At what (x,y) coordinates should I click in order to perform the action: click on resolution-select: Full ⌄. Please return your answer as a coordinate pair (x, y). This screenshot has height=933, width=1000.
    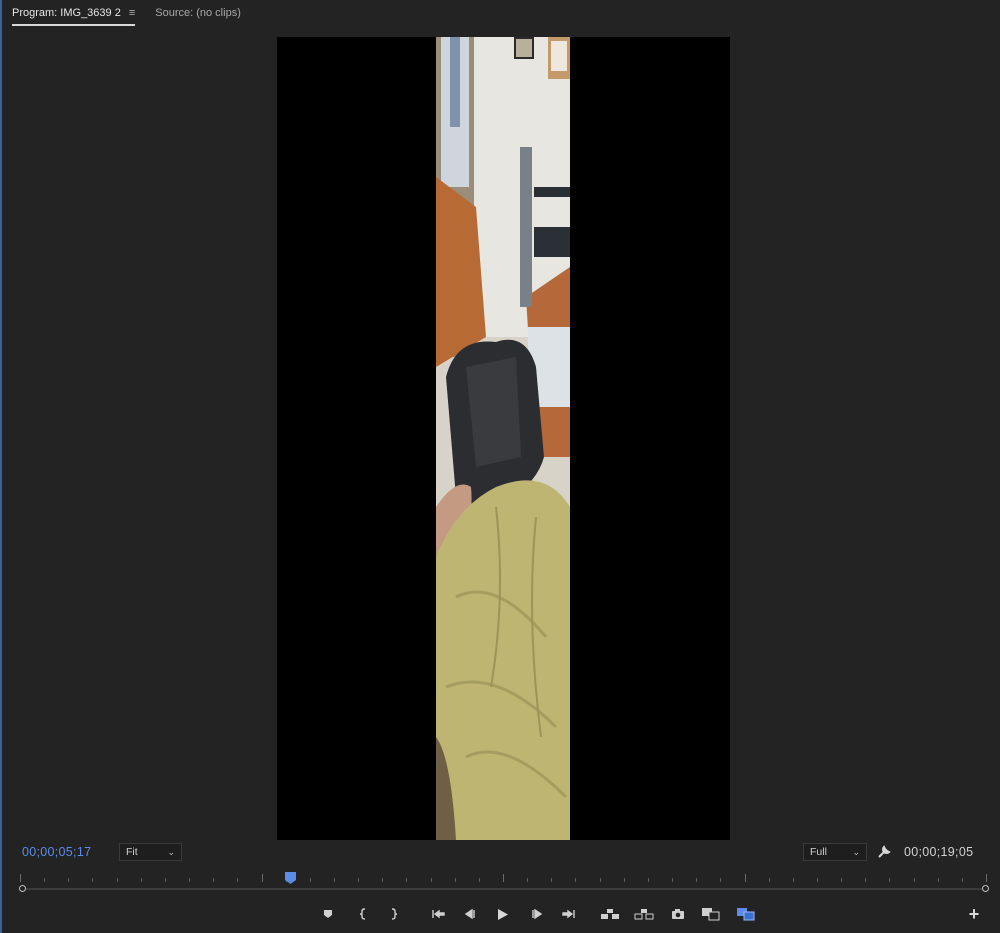
    Looking at the image, I should click on (835, 852).